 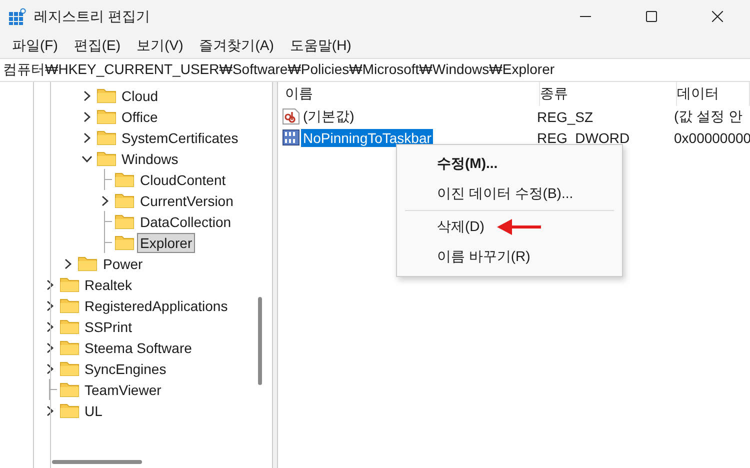 What do you see at coordinates (150, 158) in the screenshot?
I see `tree-item: Windows` at bounding box center [150, 158].